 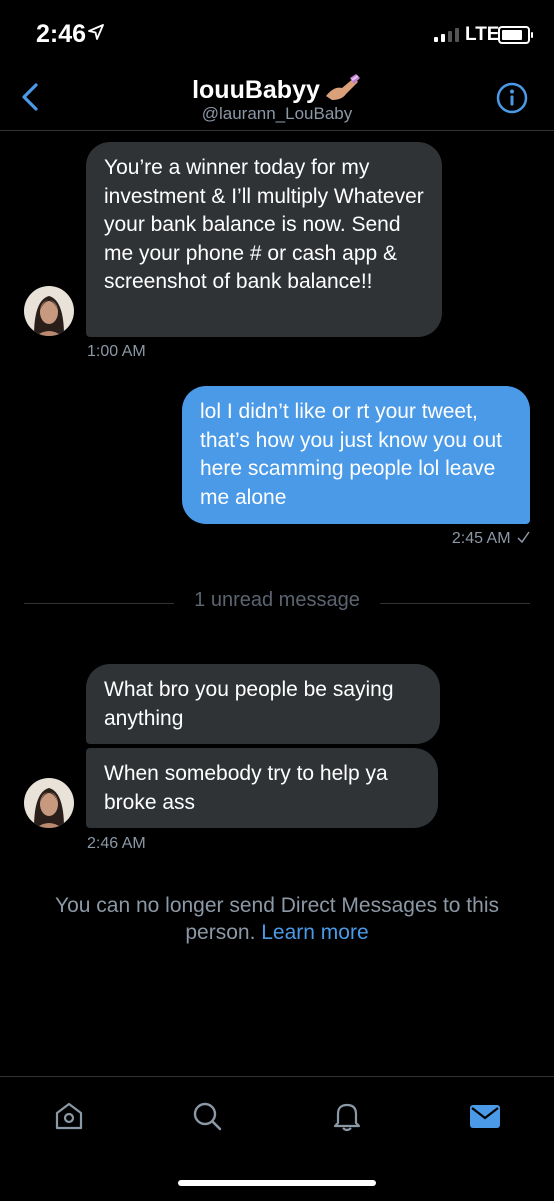 What do you see at coordinates (256, 90) in the screenshot?
I see `contact-name: louuBabyy` at bounding box center [256, 90].